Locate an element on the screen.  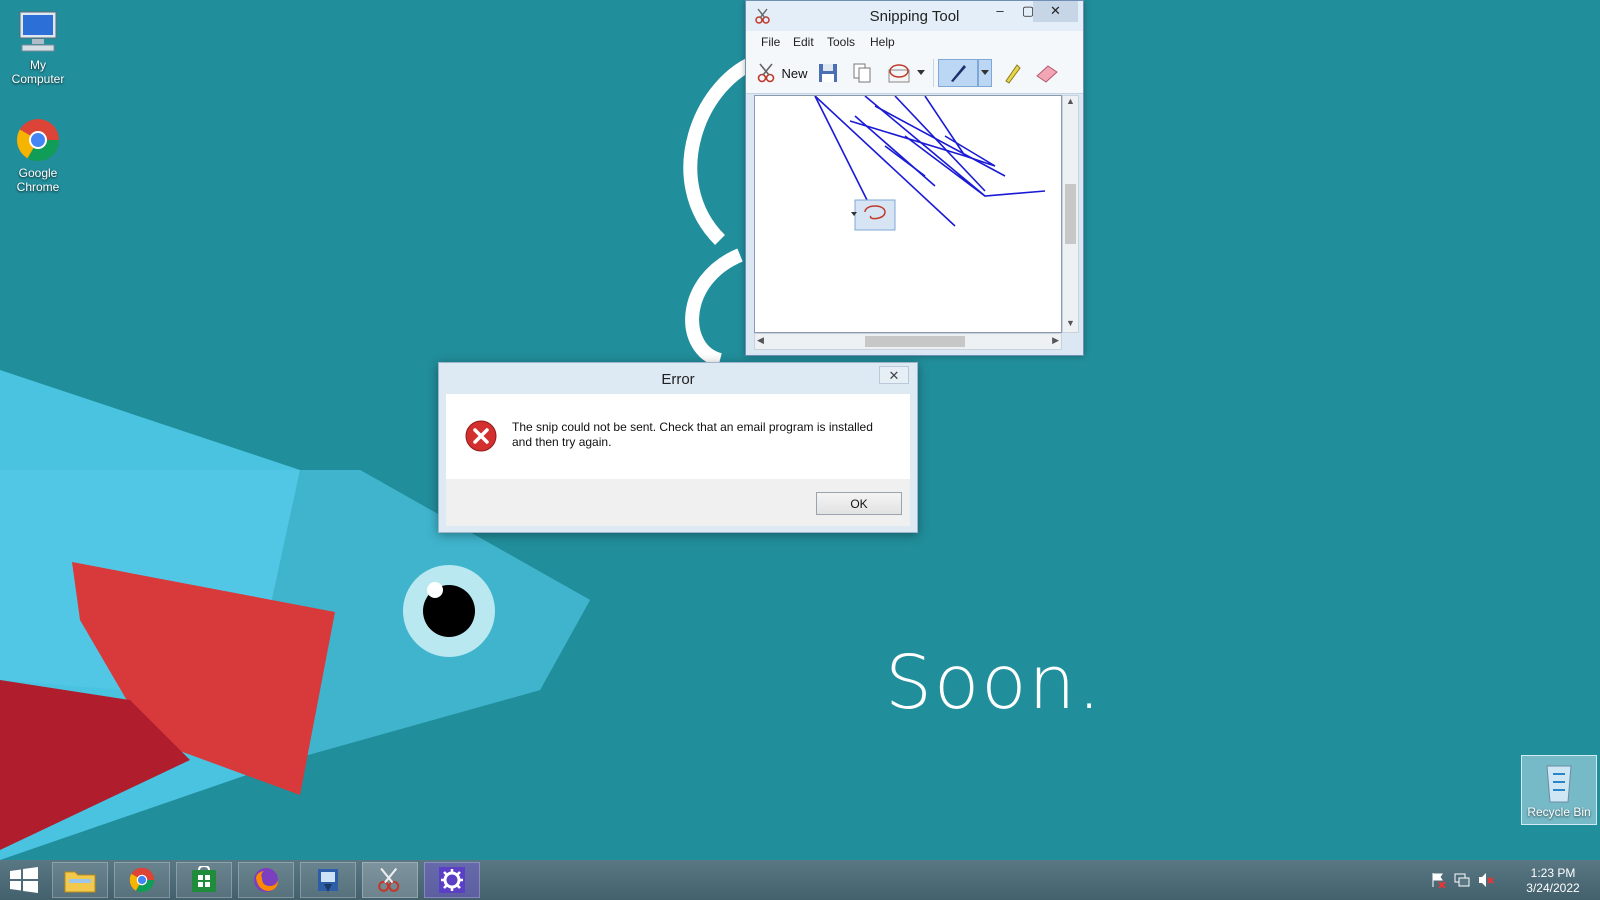
new-snip-button: New is located at coordinates (782, 73).